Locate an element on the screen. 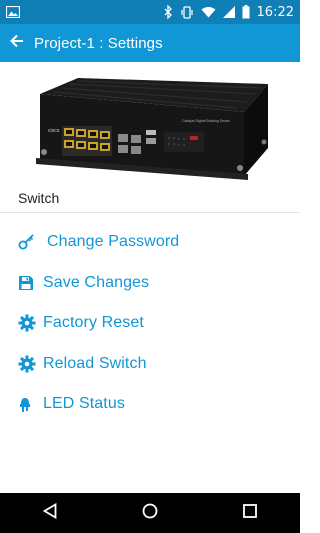  back-triangle-icon is located at coordinates (49, 513).